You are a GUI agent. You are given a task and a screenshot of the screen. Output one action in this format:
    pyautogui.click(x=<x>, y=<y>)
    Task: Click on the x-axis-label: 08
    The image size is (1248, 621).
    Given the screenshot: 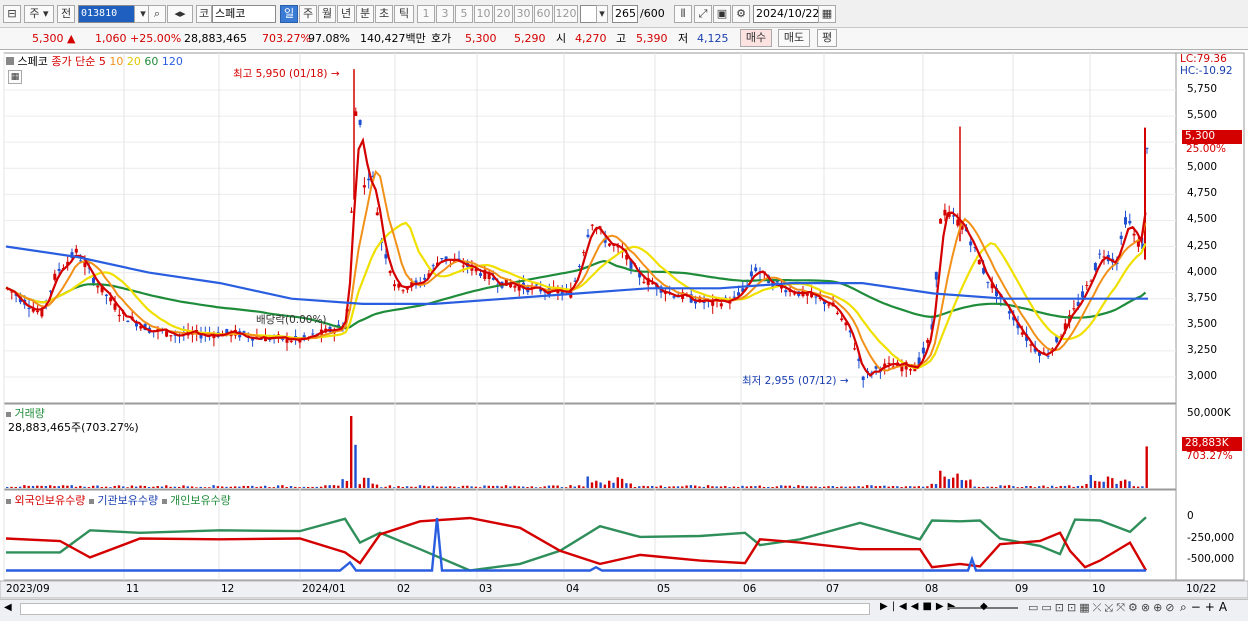 What is the action you would take?
    pyautogui.click(x=932, y=589)
    